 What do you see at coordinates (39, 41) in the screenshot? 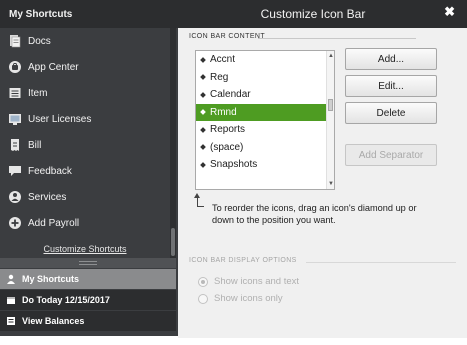
I see `shortcut-label: Docs` at bounding box center [39, 41].